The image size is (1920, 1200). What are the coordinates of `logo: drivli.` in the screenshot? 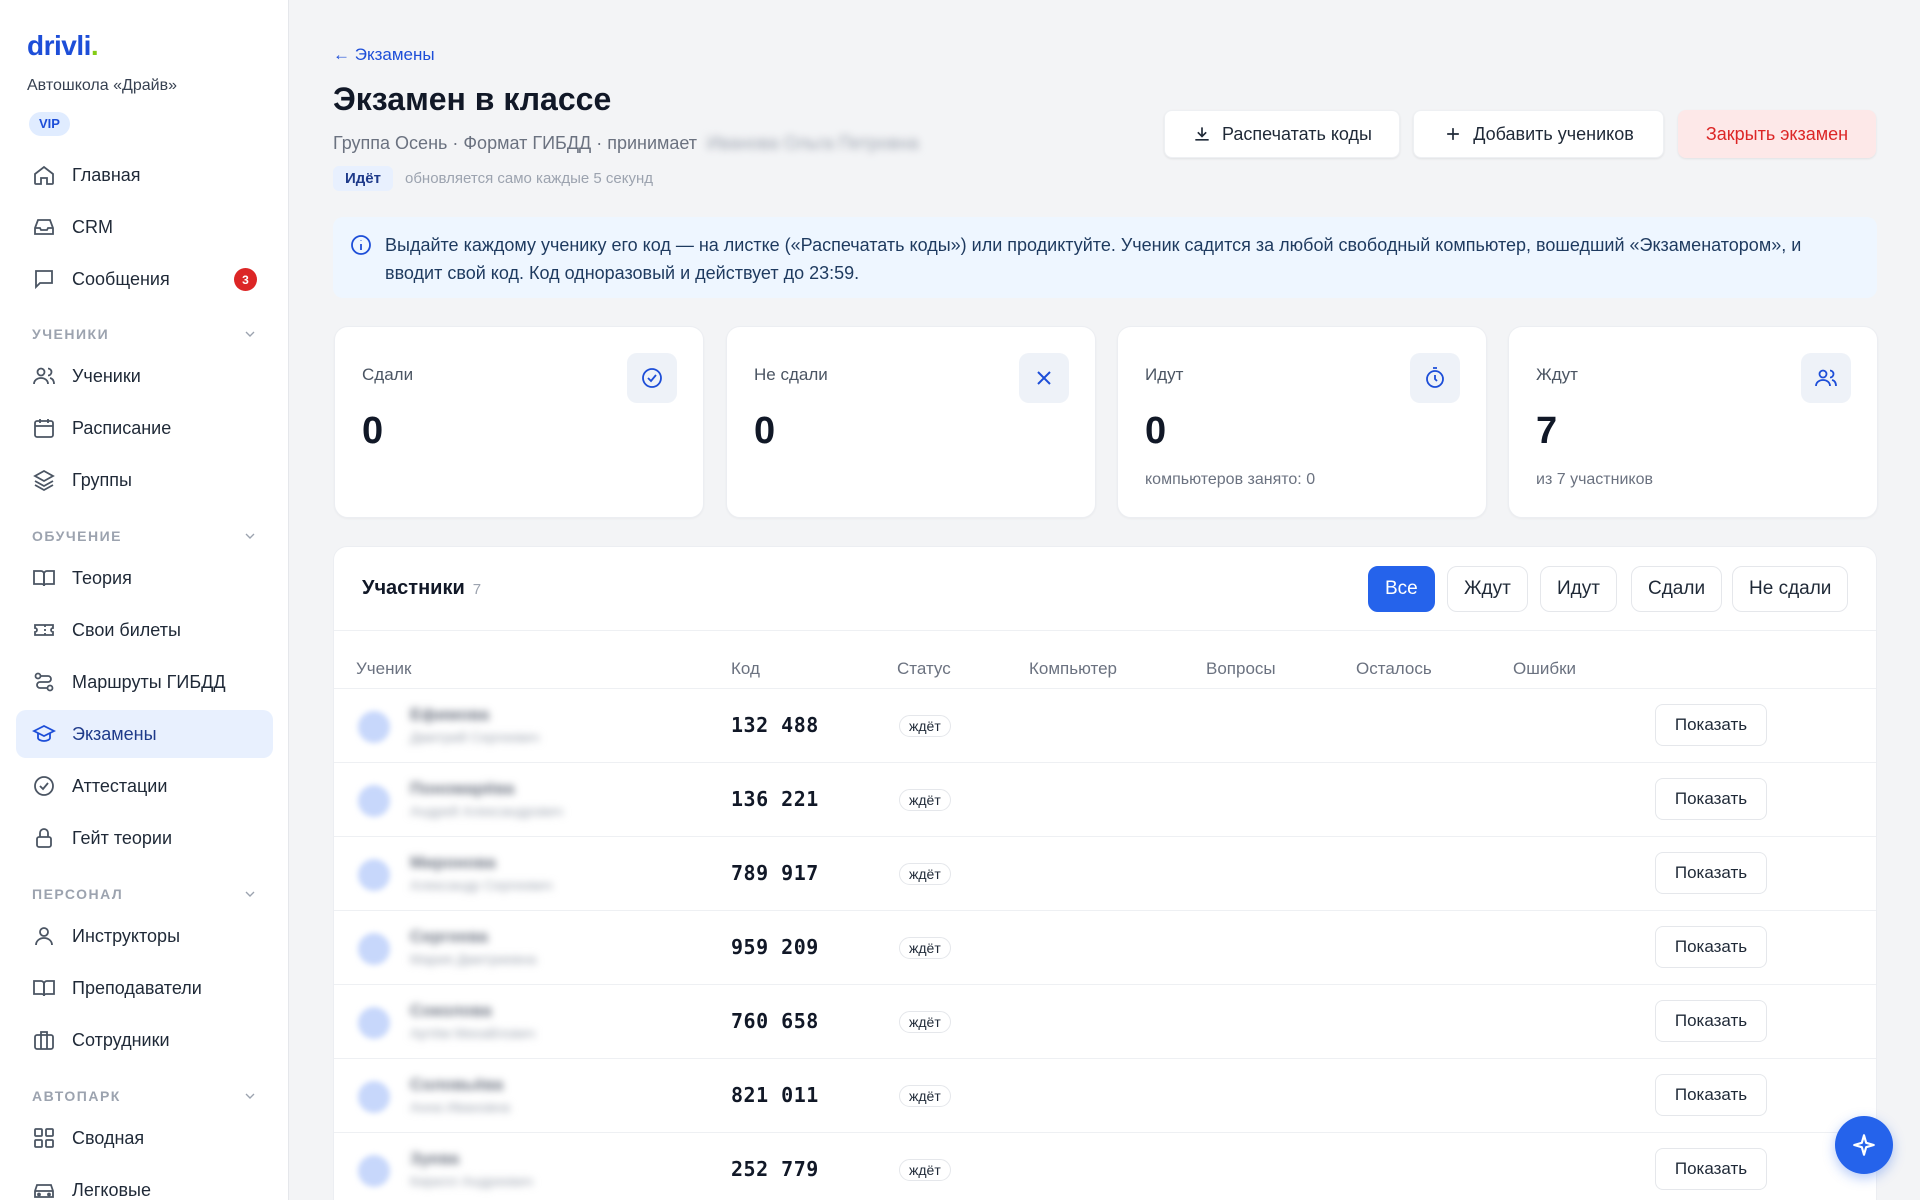 It's located at (63, 46).